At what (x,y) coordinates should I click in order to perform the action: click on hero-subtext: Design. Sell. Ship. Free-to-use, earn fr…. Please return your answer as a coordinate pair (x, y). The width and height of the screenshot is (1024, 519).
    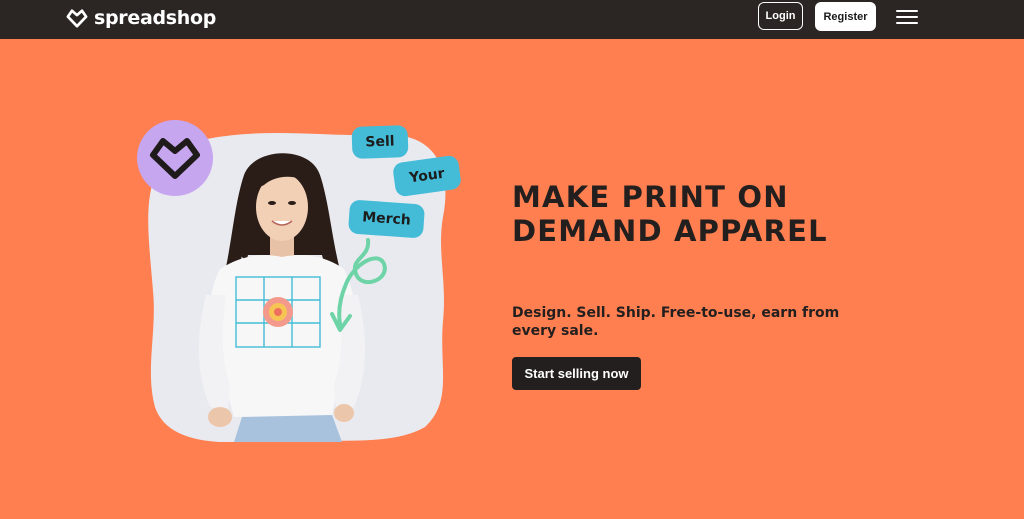
    Looking at the image, I should click on (676, 322).